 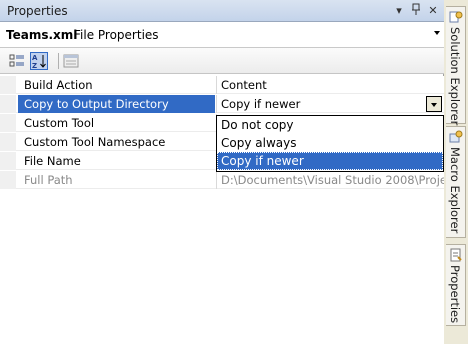 I want to click on property-value-field: Copy if newer, so click(x=330, y=104).